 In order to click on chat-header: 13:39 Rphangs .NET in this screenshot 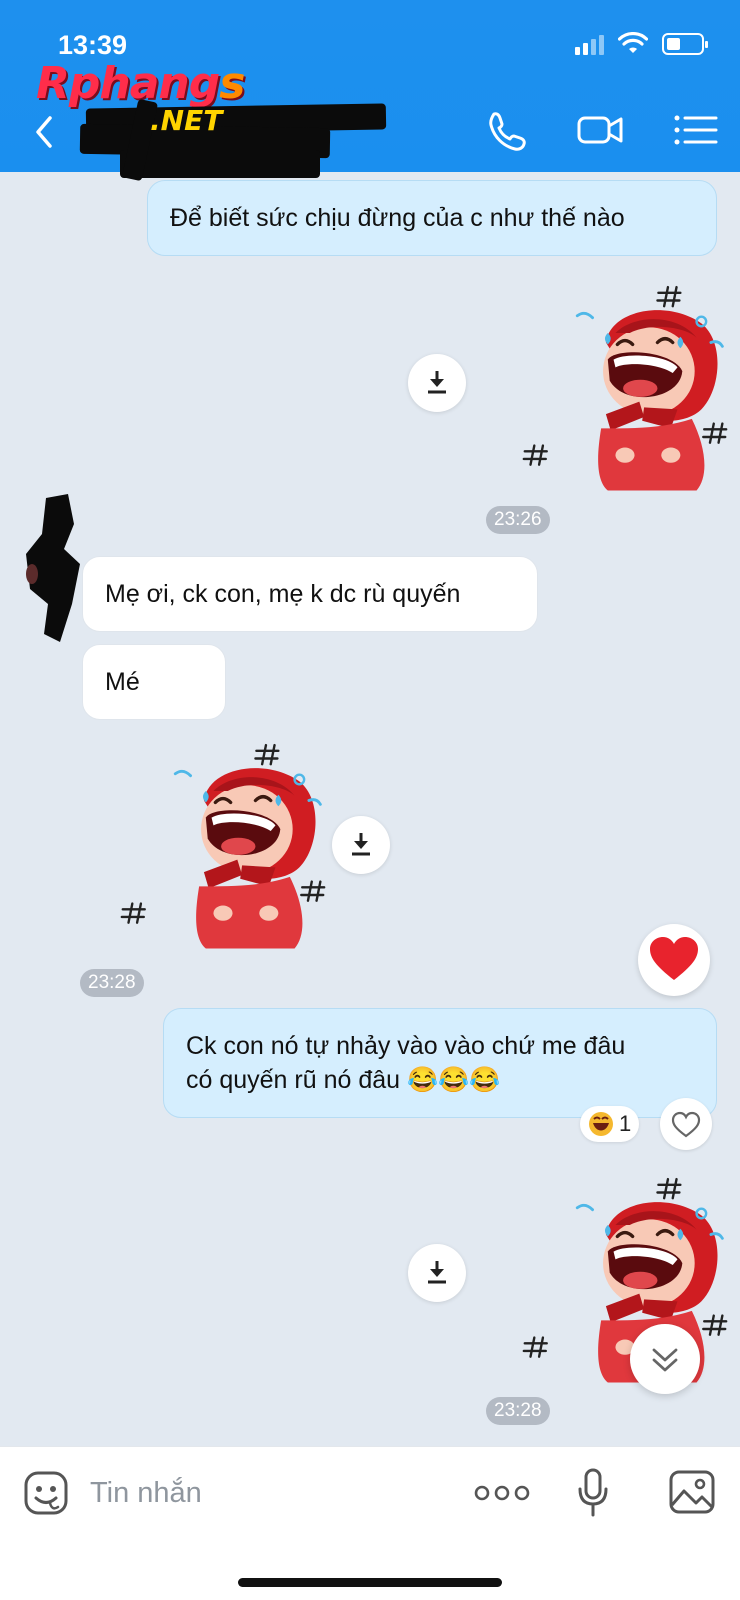, I will do `click(370, 91)`.